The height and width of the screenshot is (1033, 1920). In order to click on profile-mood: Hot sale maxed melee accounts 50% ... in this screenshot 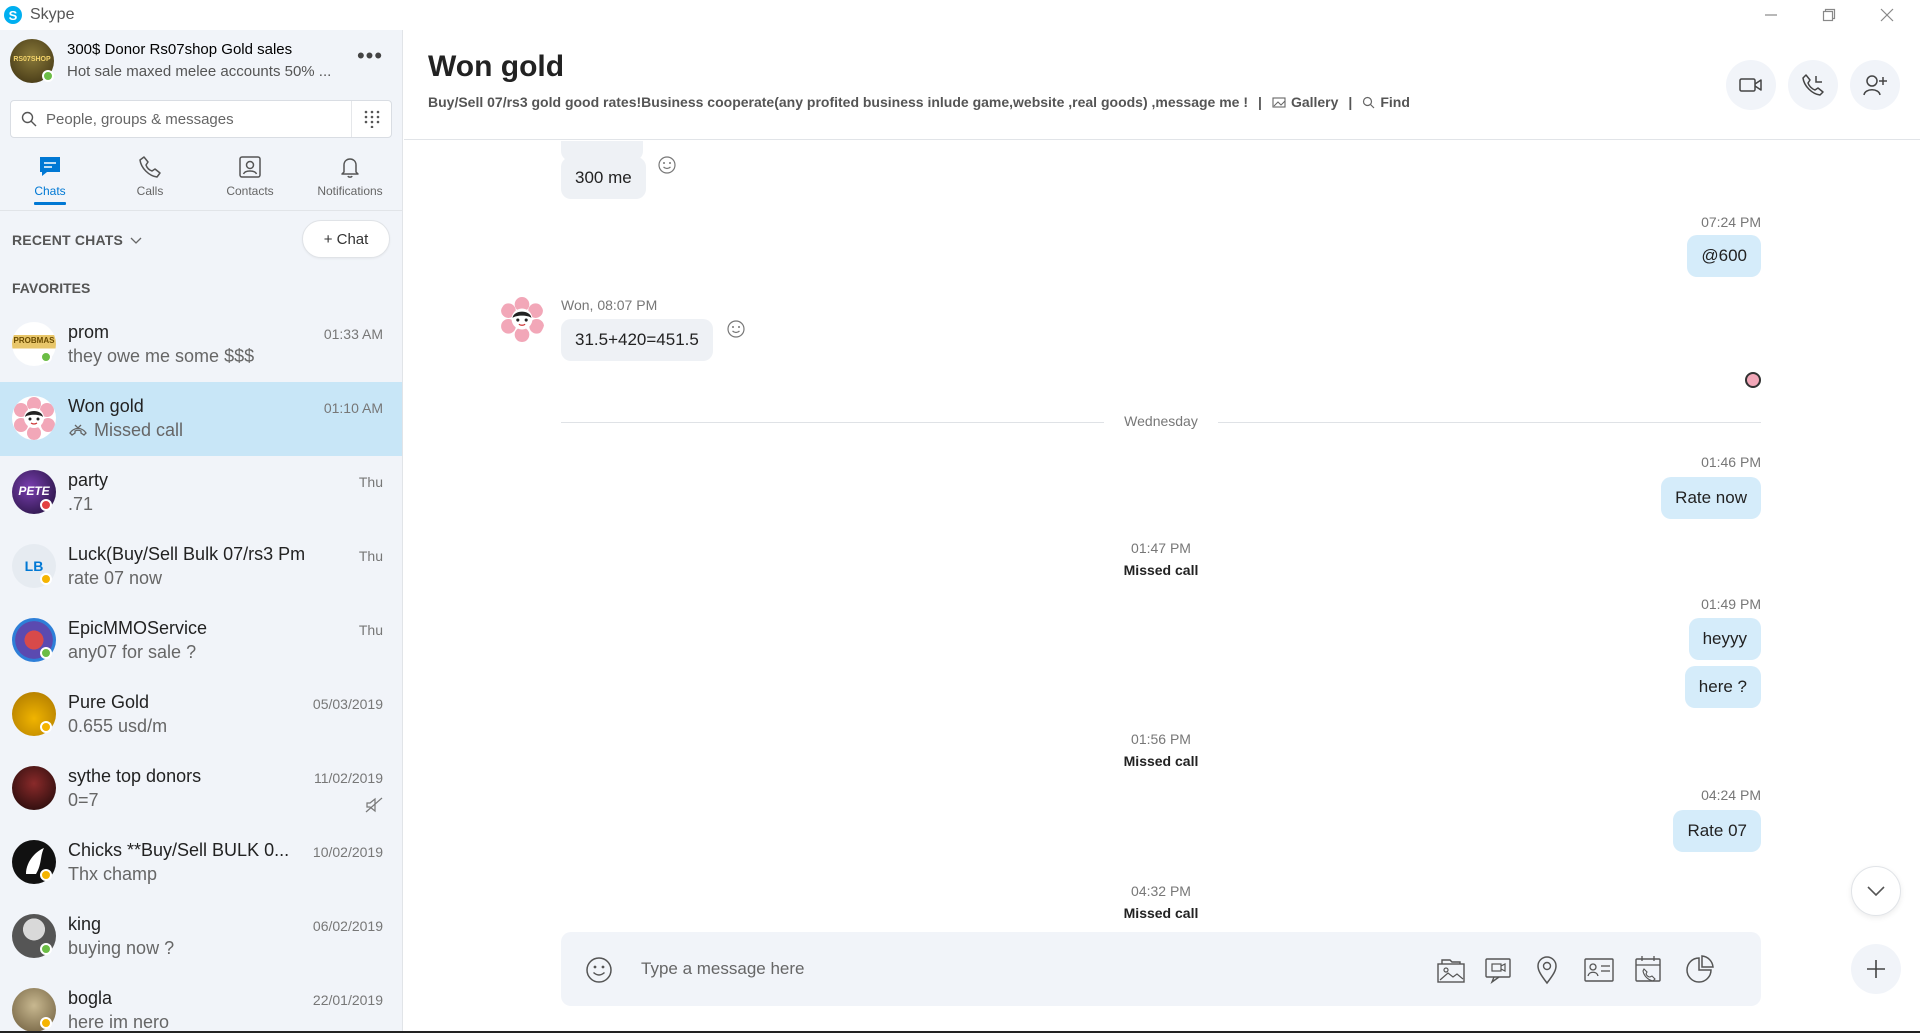, I will do `click(199, 71)`.